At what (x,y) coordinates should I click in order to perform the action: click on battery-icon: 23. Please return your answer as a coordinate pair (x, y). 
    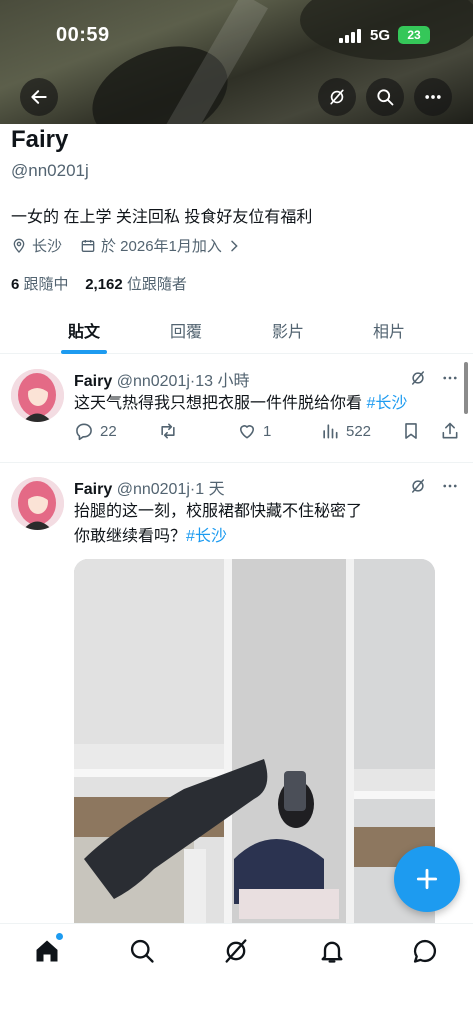
    Looking at the image, I should click on (414, 35).